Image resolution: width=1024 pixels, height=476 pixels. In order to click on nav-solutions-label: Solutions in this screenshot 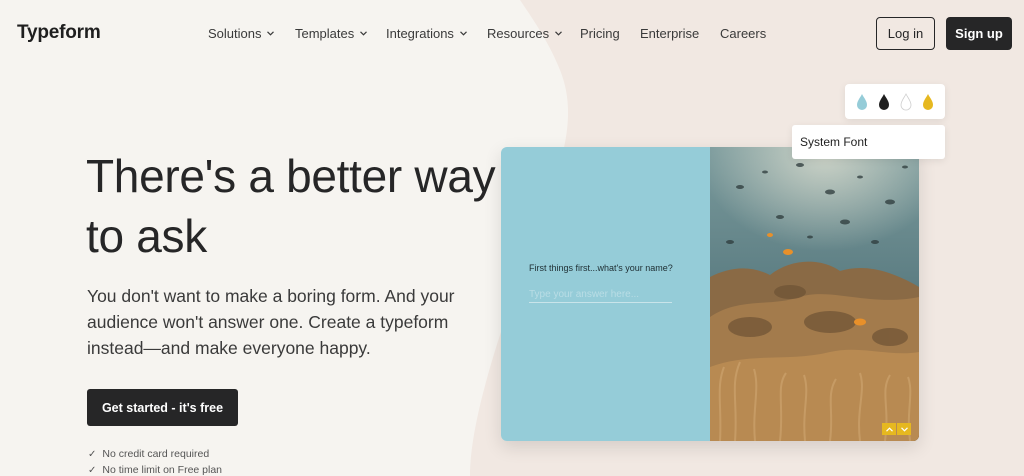, I will do `click(235, 33)`.